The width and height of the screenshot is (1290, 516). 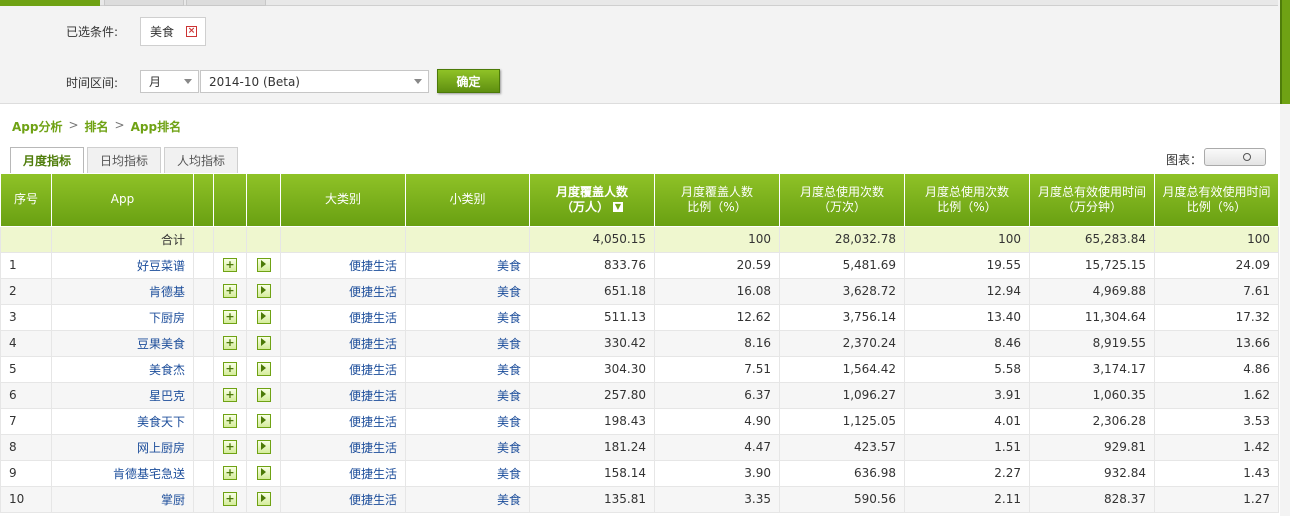 What do you see at coordinates (156, 126) in the screenshot?
I see `breadcrumb-app-ranking: App排名` at bounding box center [156, 126].